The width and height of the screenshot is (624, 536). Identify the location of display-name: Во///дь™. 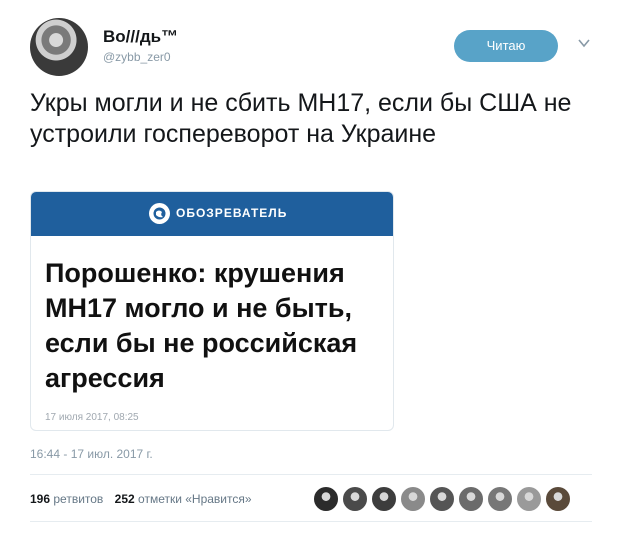
(140, 37).